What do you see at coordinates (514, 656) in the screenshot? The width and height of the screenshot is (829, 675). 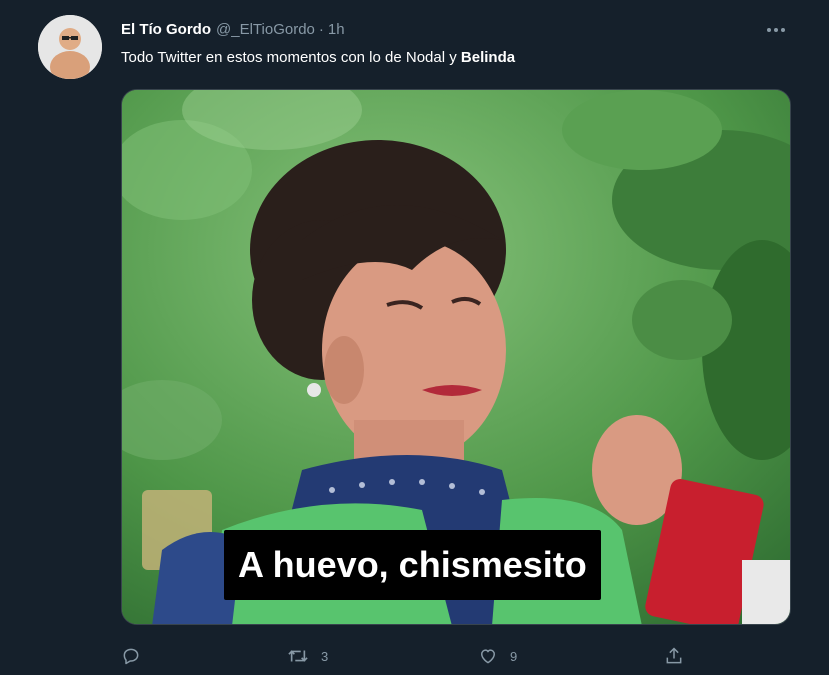 I see `like-count: 9` at bounding box center [514, 656].